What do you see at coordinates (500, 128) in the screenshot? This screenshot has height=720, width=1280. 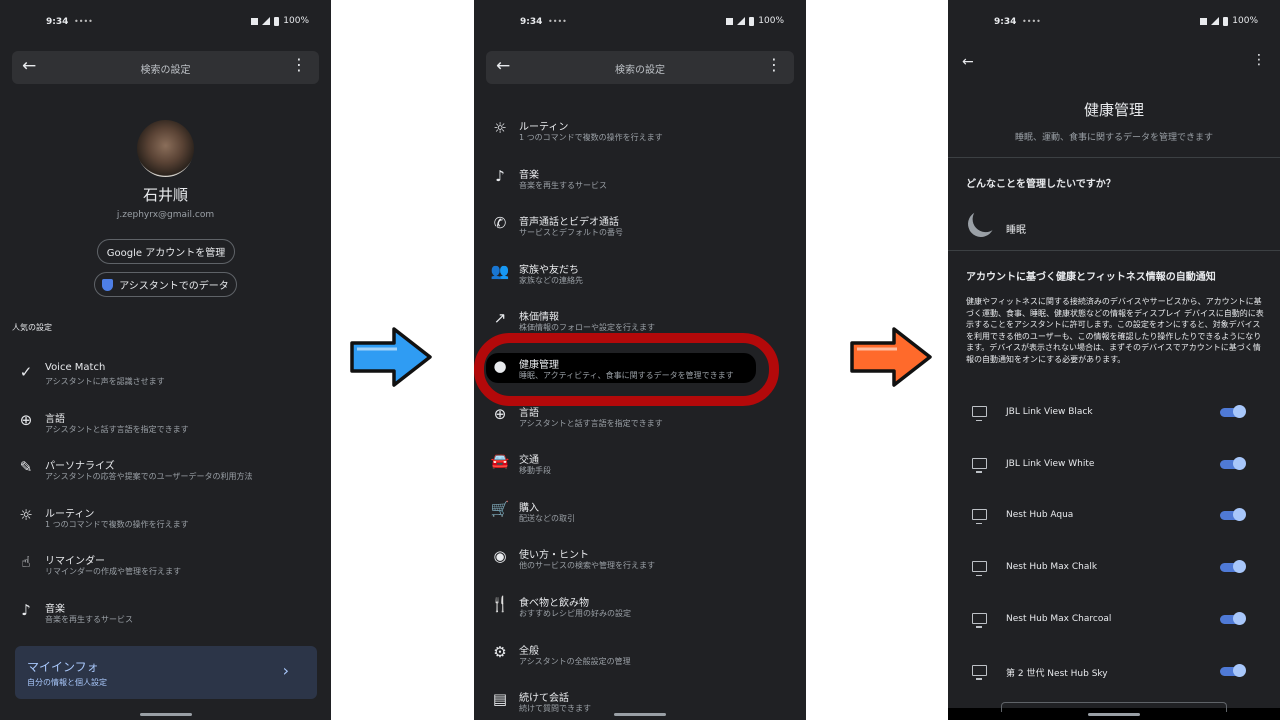 I see `routine-icon: ☼` at bounding box center [500, 128].